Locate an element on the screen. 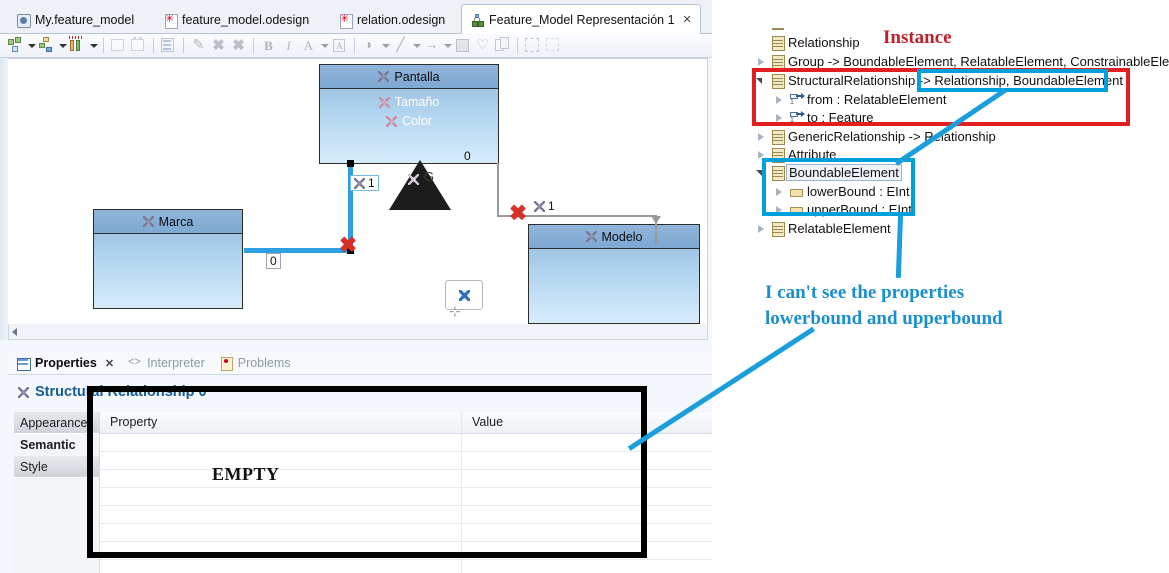 This screenshot has height=573, width=1169. side-tab-style: Style is located at coordinates (56, 467).